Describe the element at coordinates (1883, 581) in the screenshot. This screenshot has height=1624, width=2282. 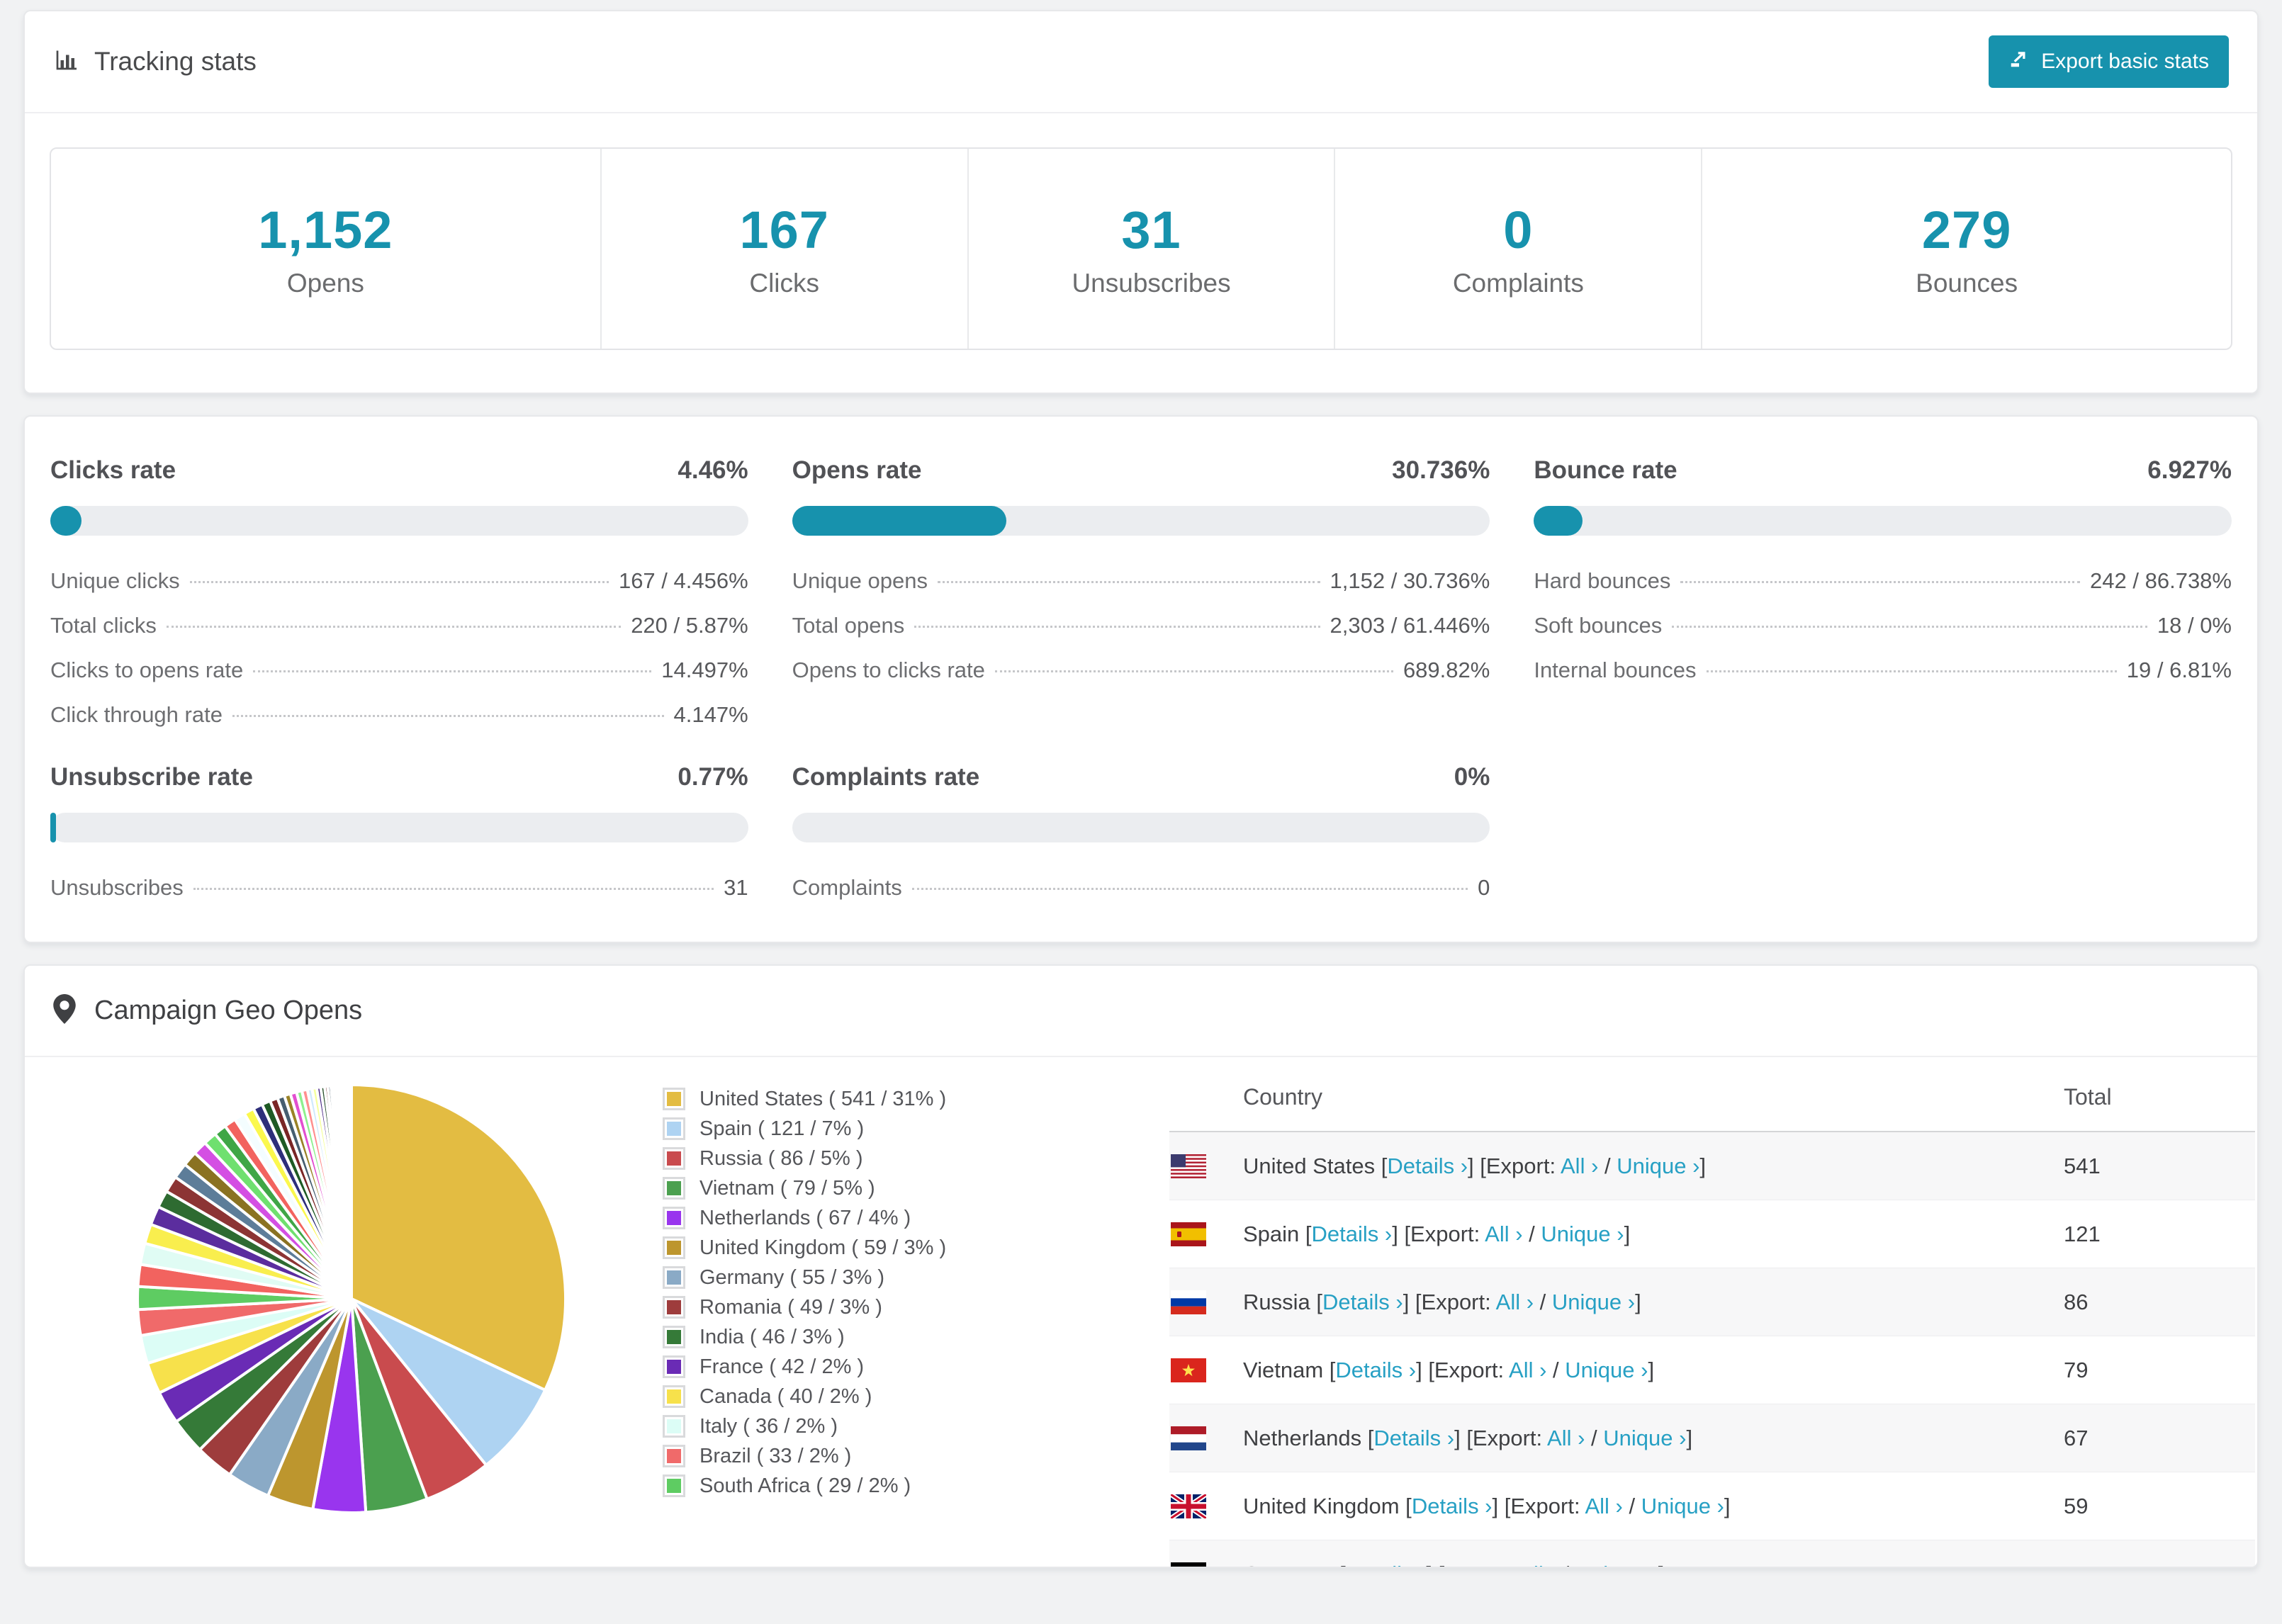
I see `rate-detail-row: Hard bounces 242 / 86.738%` at that location.